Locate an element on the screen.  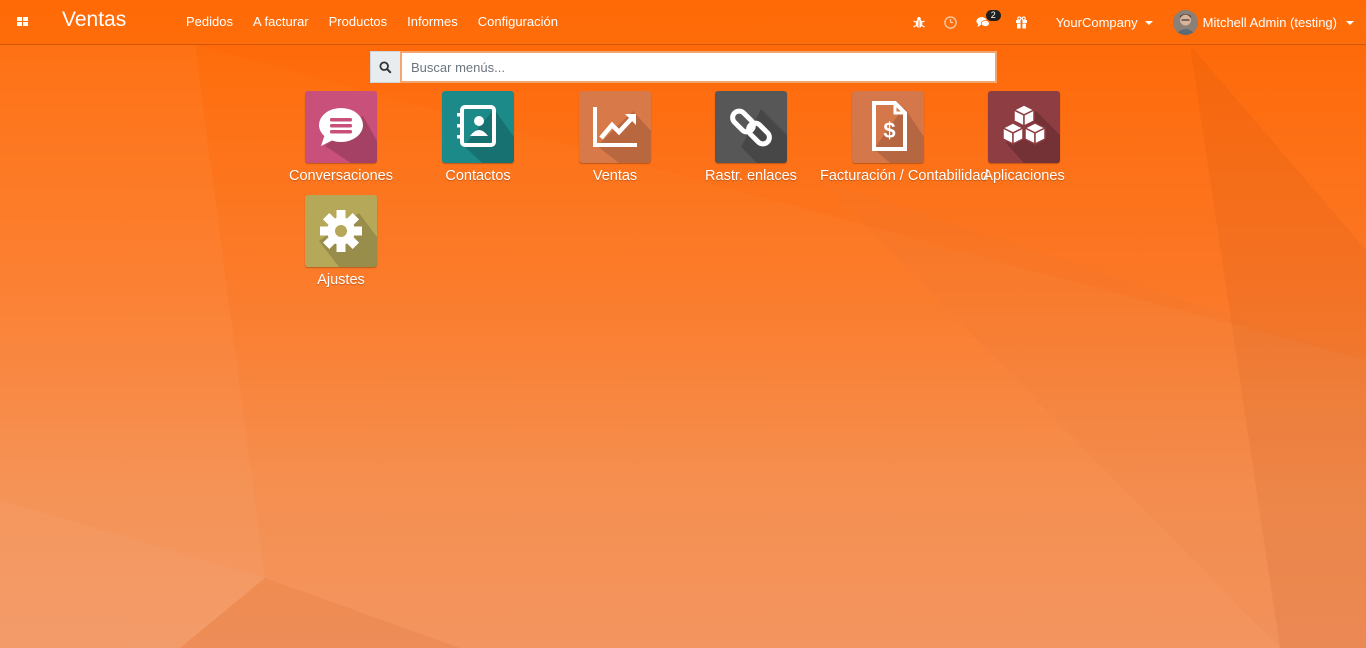
app-rastr-enlaces: Rastr. enlaces is located at coordinates (751, 141).